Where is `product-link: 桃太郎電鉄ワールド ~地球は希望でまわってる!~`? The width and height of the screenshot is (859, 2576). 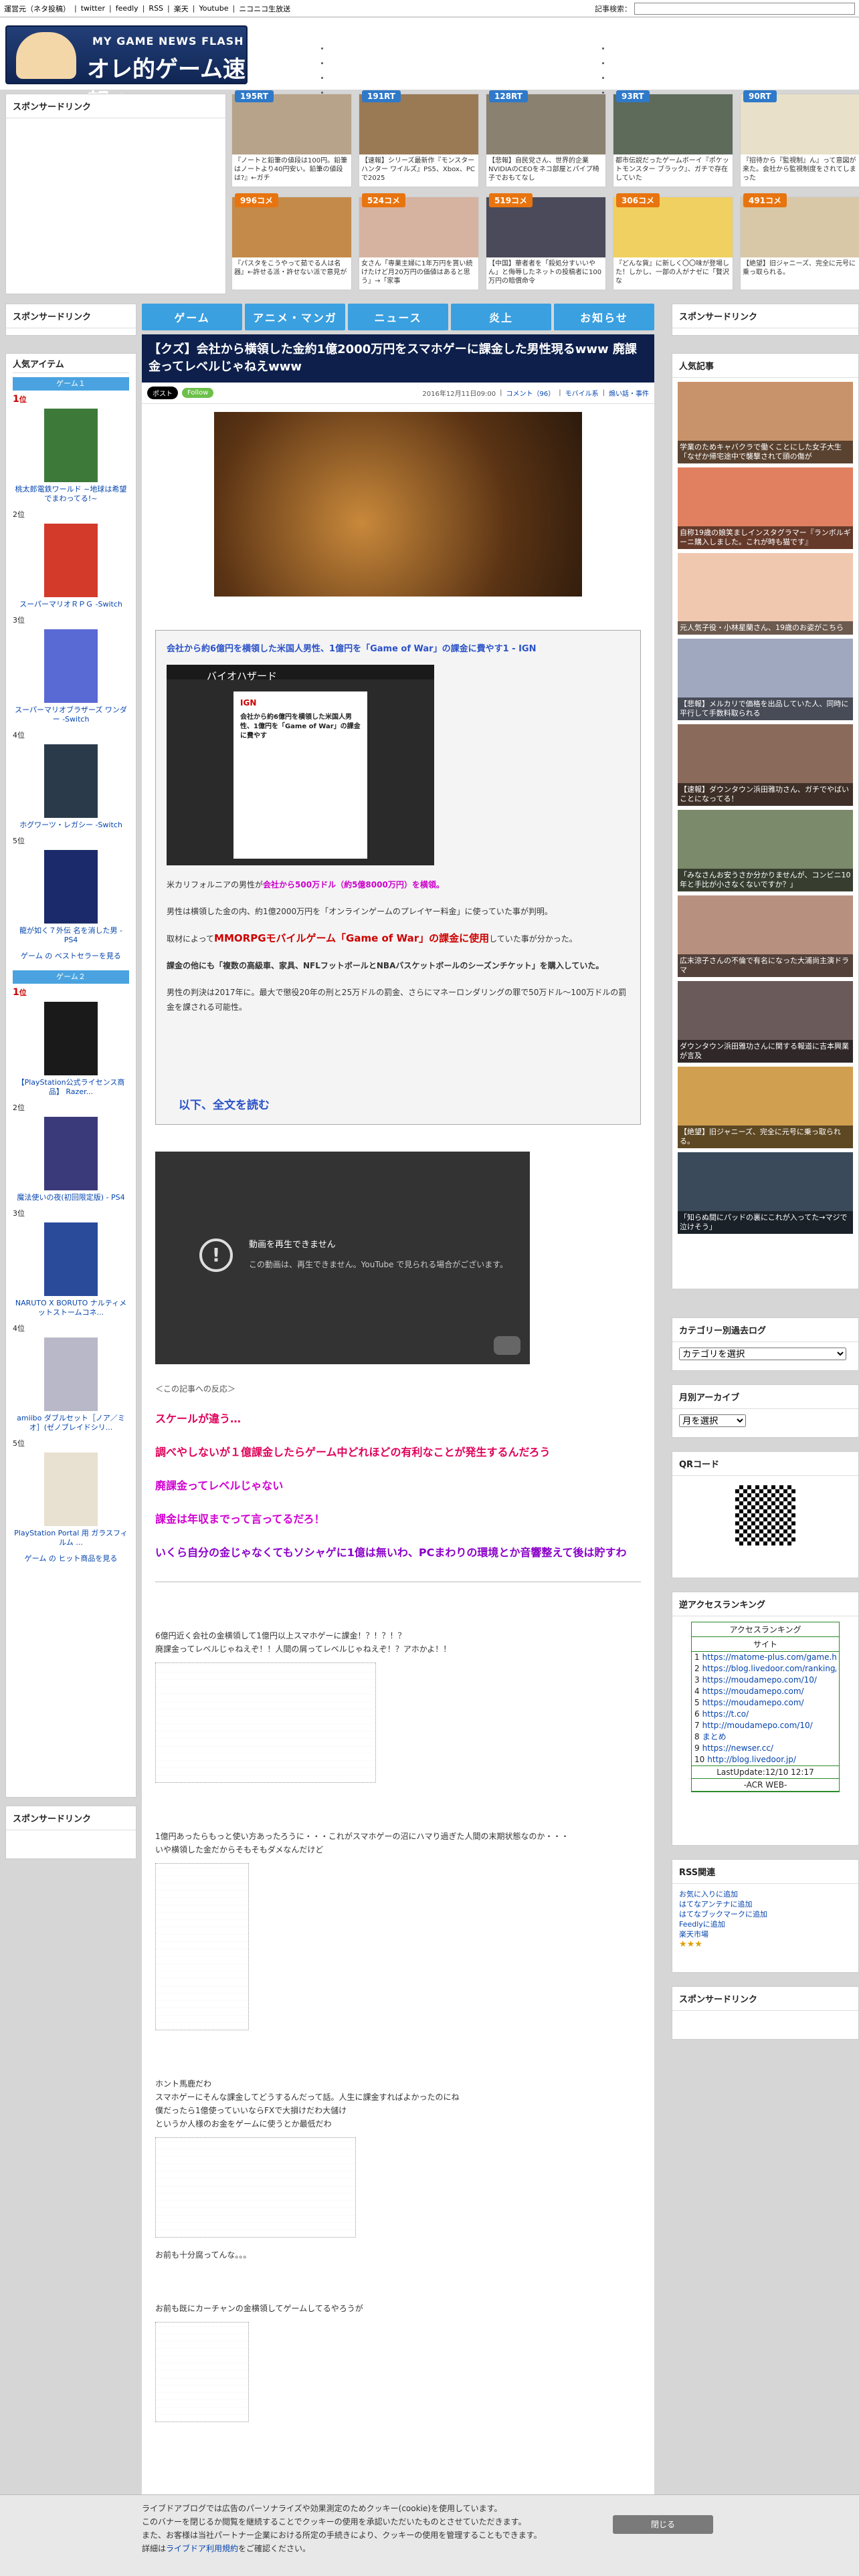
product-link: 桃太郎電鉄ワールド ~地球は希望でまわってる!~ is located at coordinates (71, 494).